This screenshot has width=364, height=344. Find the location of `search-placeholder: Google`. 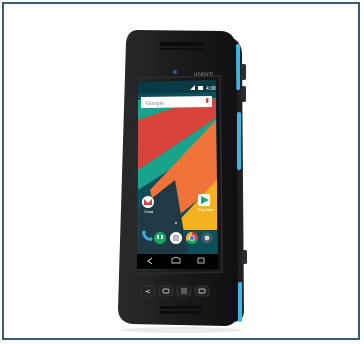

search-placeholder: Google is located at coordinates (155, 104).